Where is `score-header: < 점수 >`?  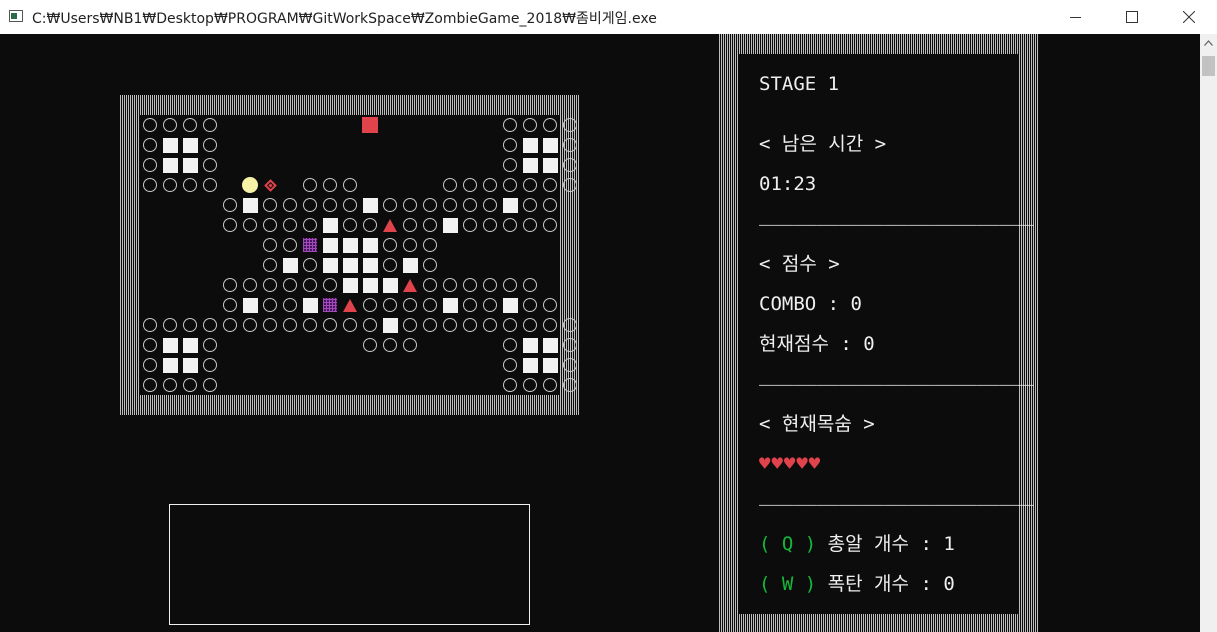
score-header: < 점수 > is located at coordinates (799, 264).